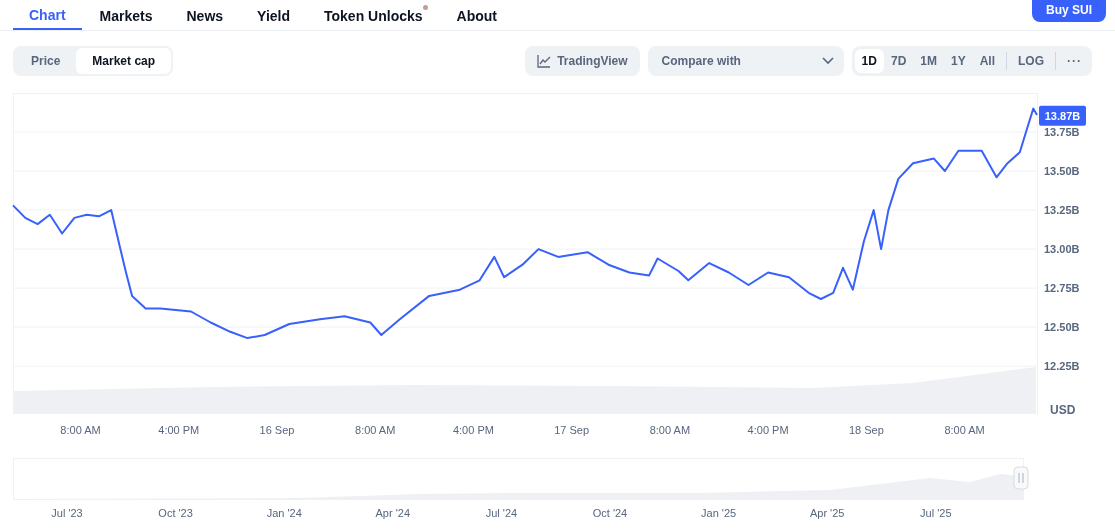 The height and width of the screenshot is (530, 1115). I want to click on nav-tab: Chart, so click(47, 15).